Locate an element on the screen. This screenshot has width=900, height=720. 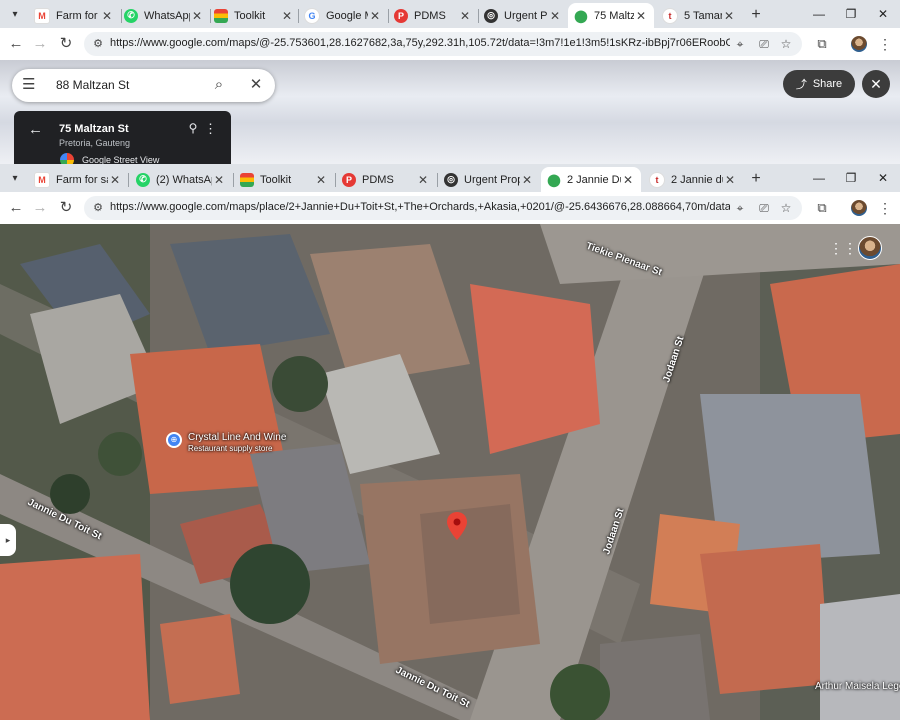
shopping-bag-icon: ⊕ is located at coordinates (174, 440).